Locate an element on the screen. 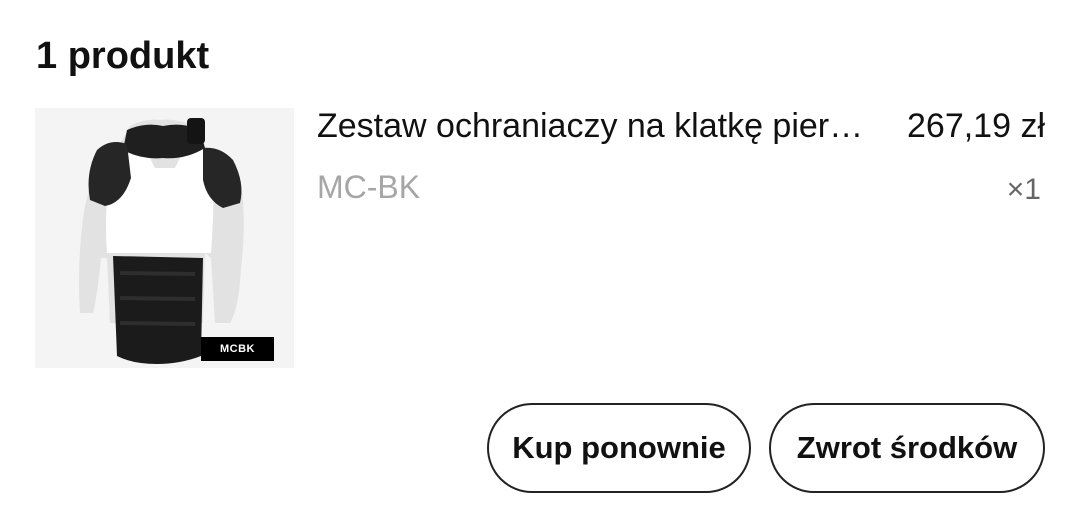 This screenshot has width=1080, height=506. products-count-title: 1 produkt is located at coordinates (123, 56).